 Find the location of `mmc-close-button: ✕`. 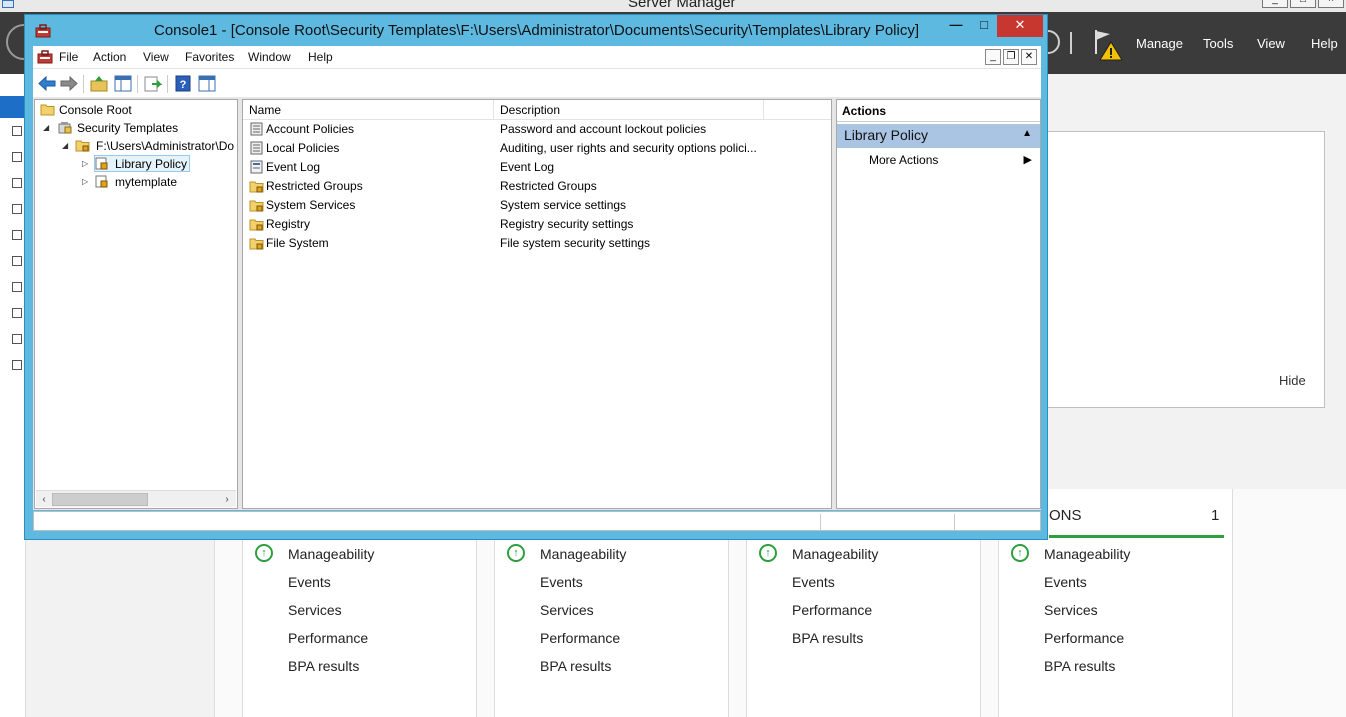

mmc-close-button: ✕ is located at coordinates (1020, 26).